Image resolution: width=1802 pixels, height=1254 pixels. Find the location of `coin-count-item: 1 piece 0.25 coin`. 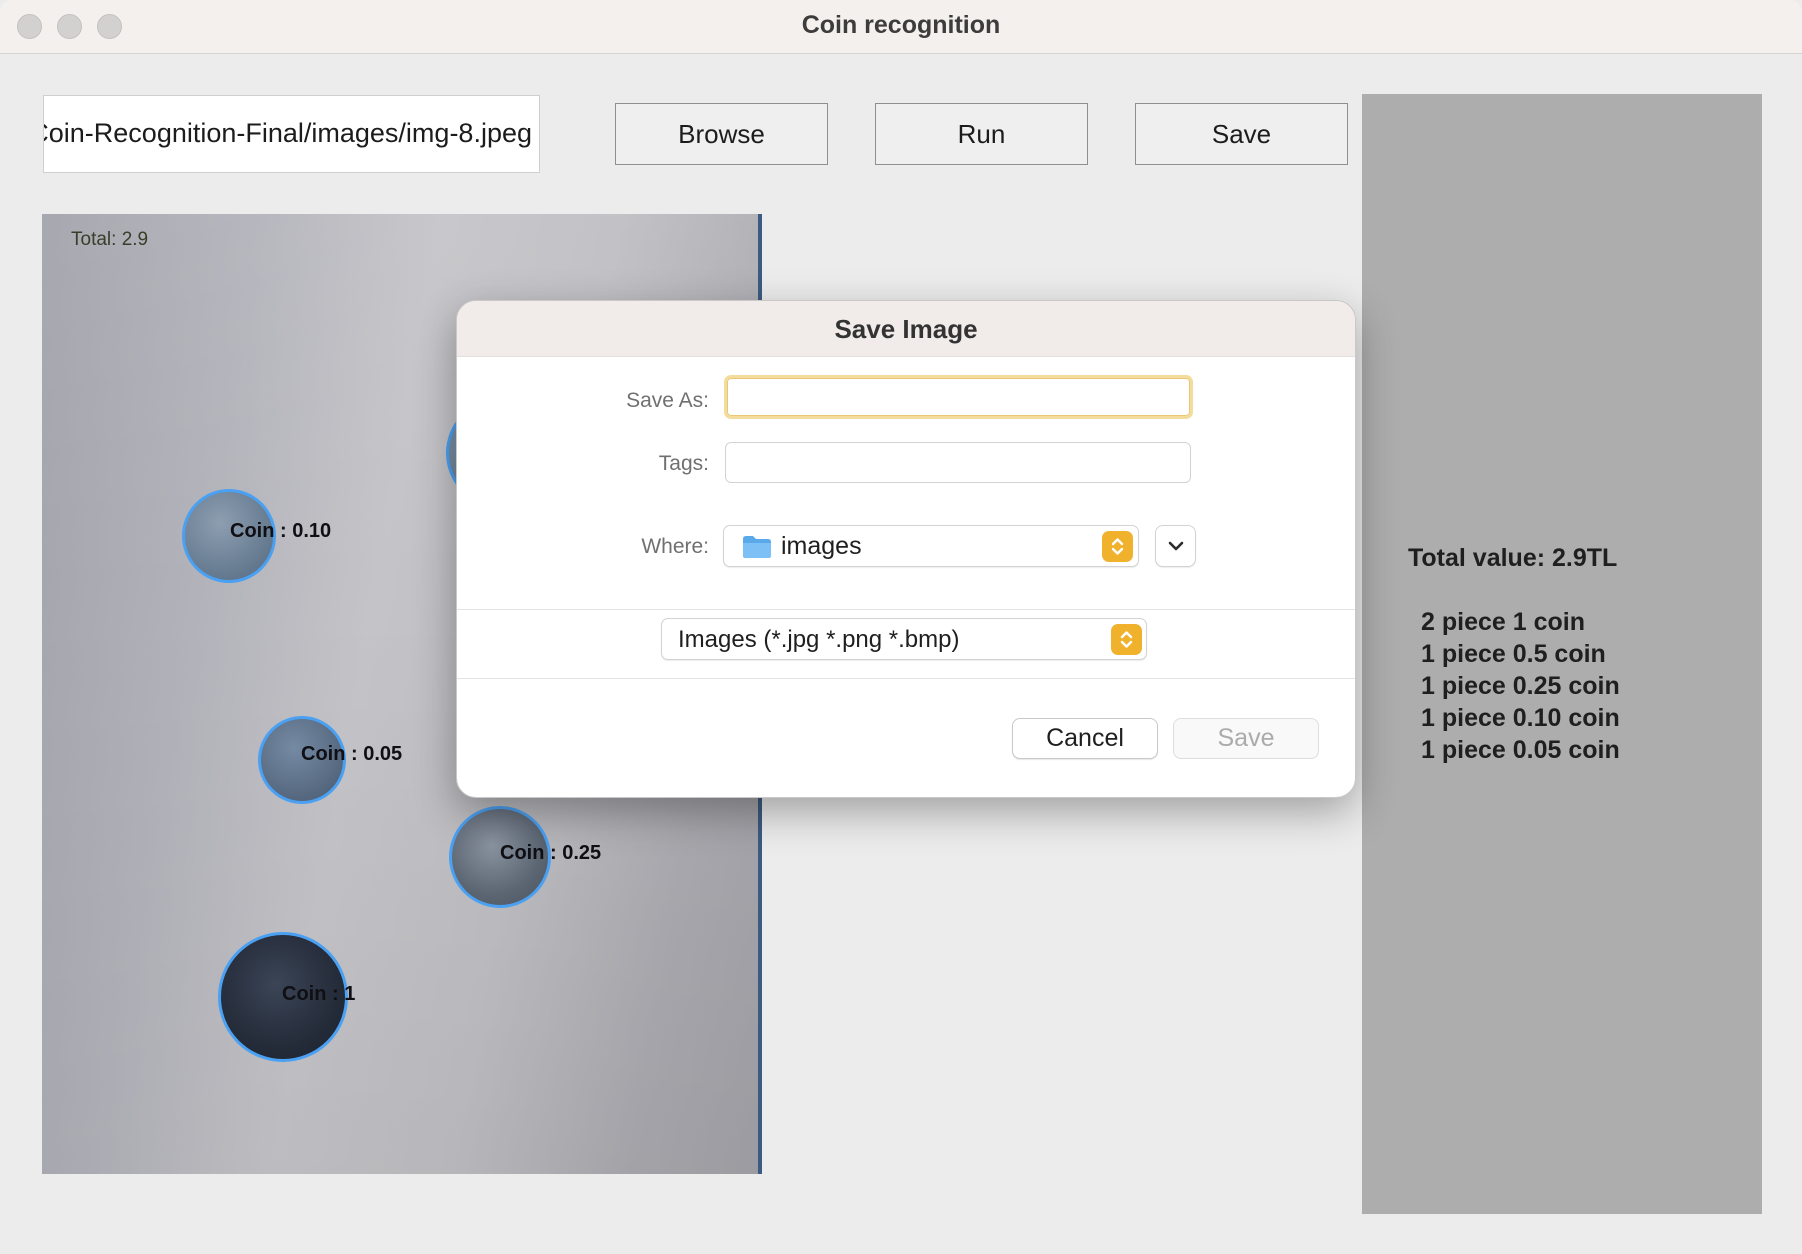

coin-count-item: 1 piece 0.25 coin is located at coordinates (1520, 686).